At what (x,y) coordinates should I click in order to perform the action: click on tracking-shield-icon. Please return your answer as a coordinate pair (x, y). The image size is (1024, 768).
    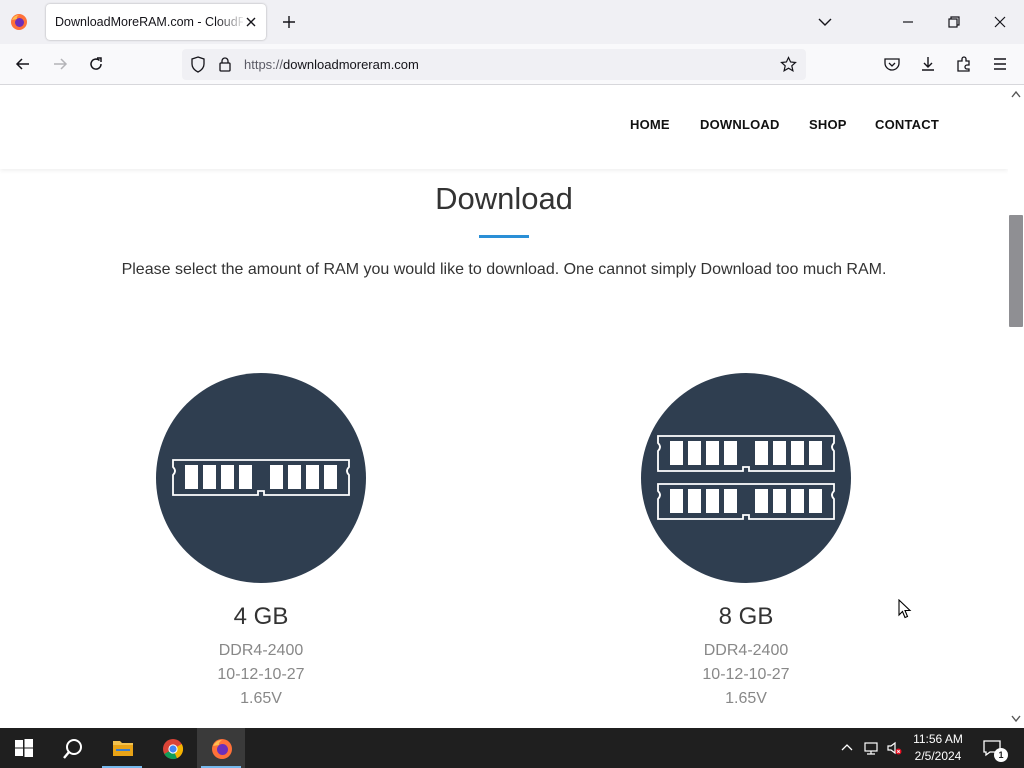
    Looking at the image, I should click on (198, 64).